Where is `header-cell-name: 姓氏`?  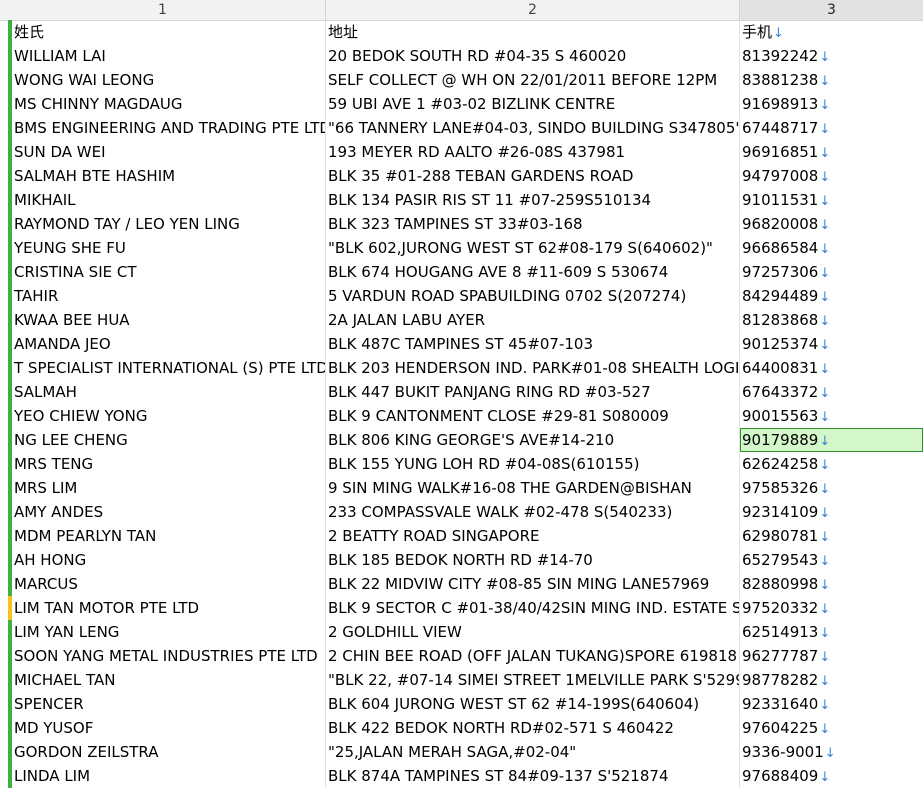 header-cell-name: 姓氏 is located at coordinates (169, 32).